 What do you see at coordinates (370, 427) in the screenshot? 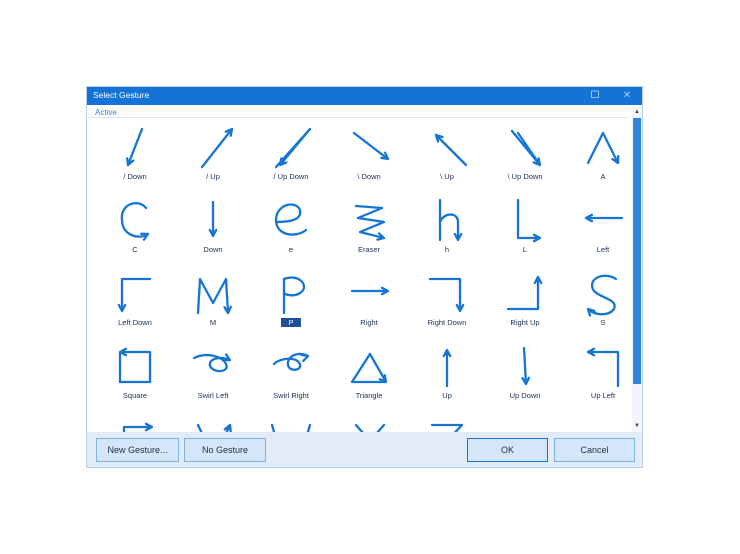
I see `letter-x-icon` at bounding box center [370, 427].